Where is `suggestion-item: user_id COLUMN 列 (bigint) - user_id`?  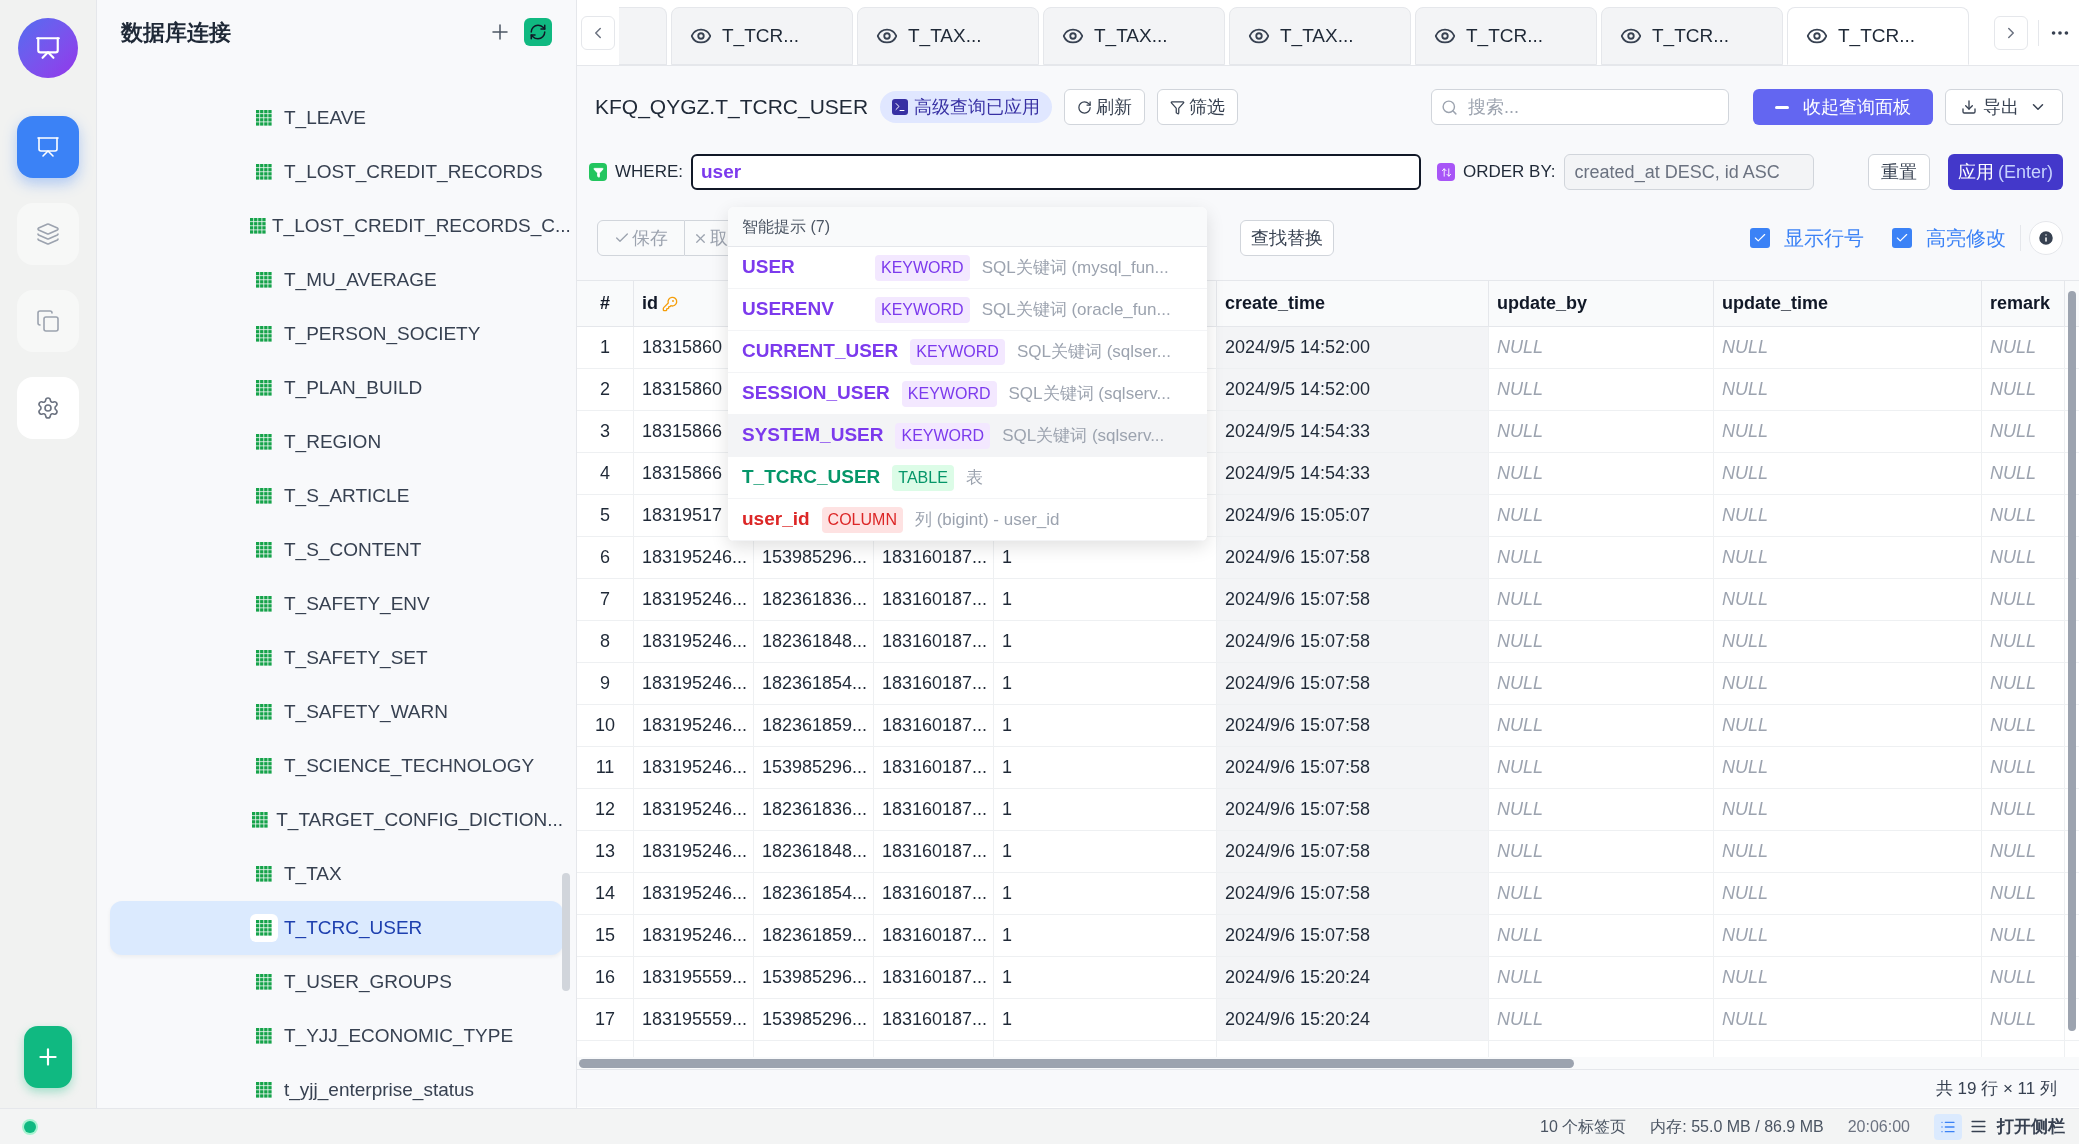
suggestion-item: user_id COLUMN 列 (bigint) - user_id is located at coordinates (967, 520).